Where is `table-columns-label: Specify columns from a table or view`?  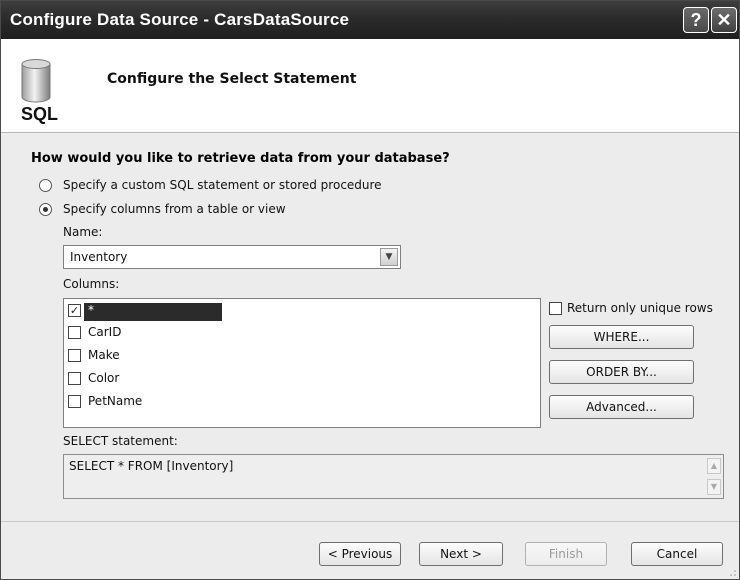
table-columns-label: Specify columns from a table or view is located at coordinates (174, 209).